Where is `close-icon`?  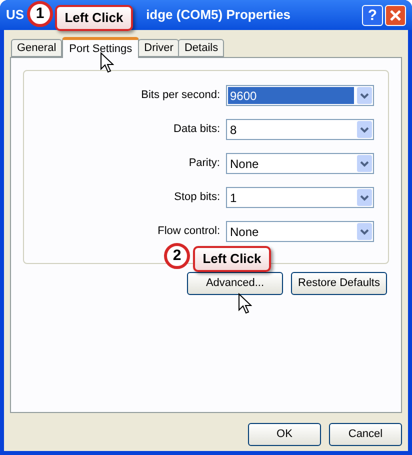 close-icon is located at coordinates (395, 15).